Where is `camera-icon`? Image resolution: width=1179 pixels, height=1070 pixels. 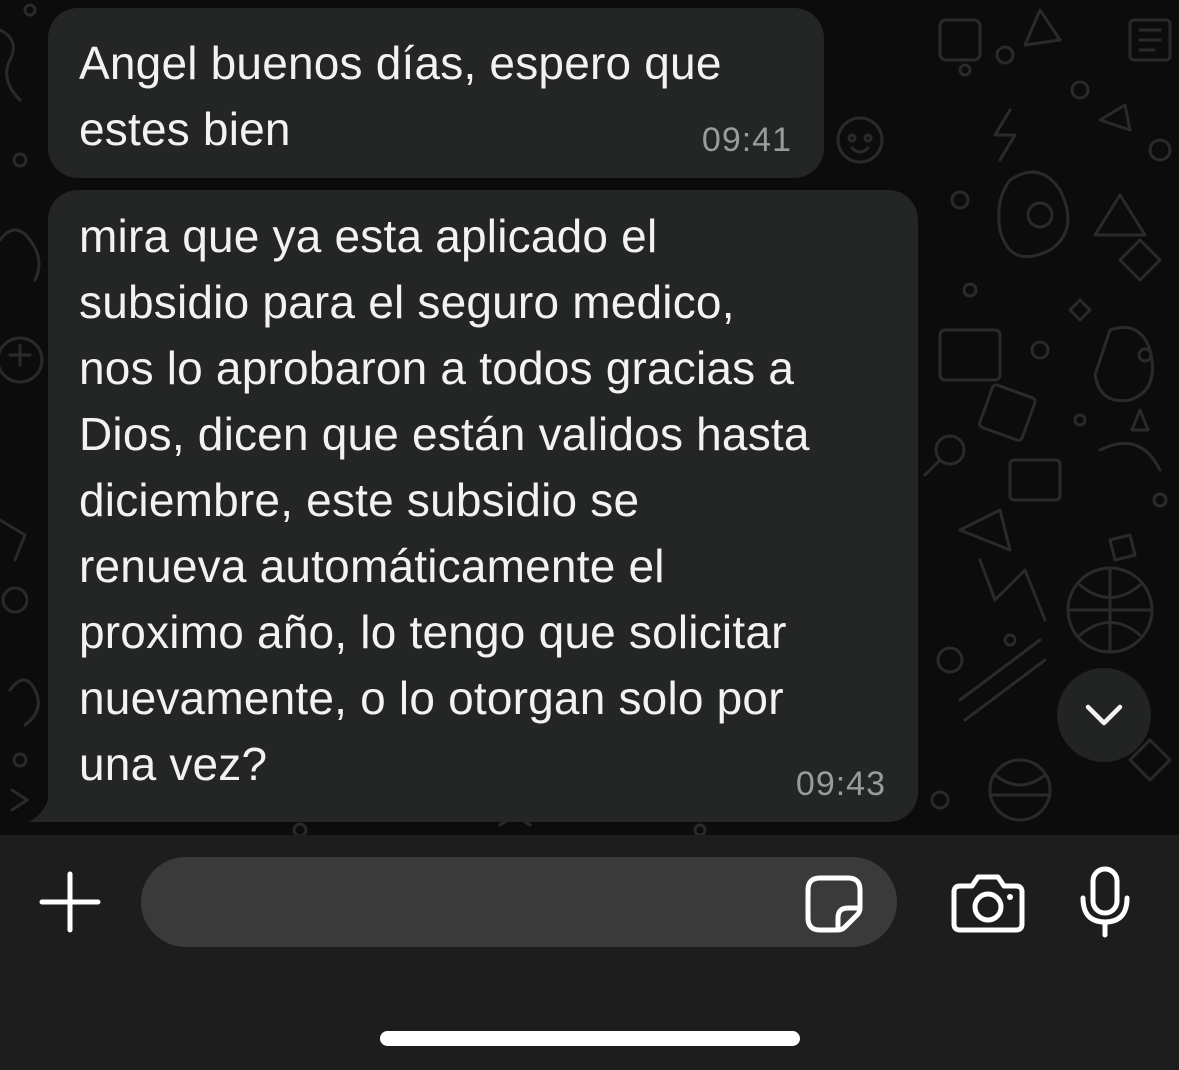 camera-icon is located at coordinates (988, 903).